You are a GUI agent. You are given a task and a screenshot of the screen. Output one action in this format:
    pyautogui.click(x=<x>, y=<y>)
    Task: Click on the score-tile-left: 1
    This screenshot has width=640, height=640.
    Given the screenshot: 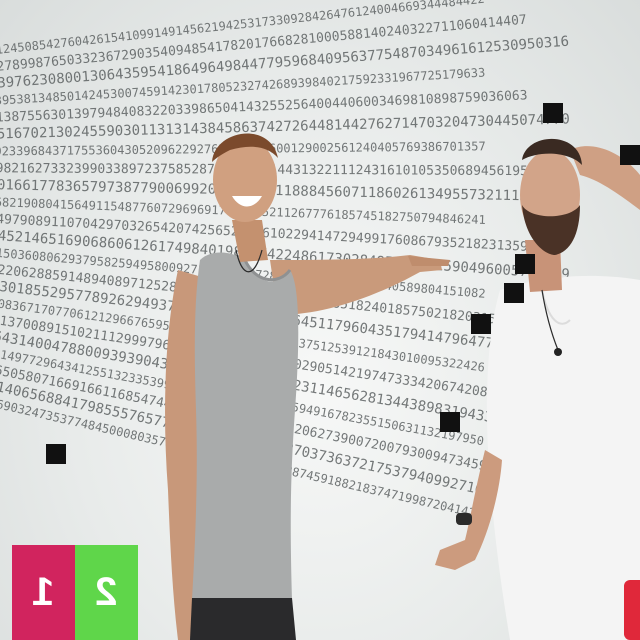 What is the action you would take?
    pyautogui.click(x=43, y=592)
    